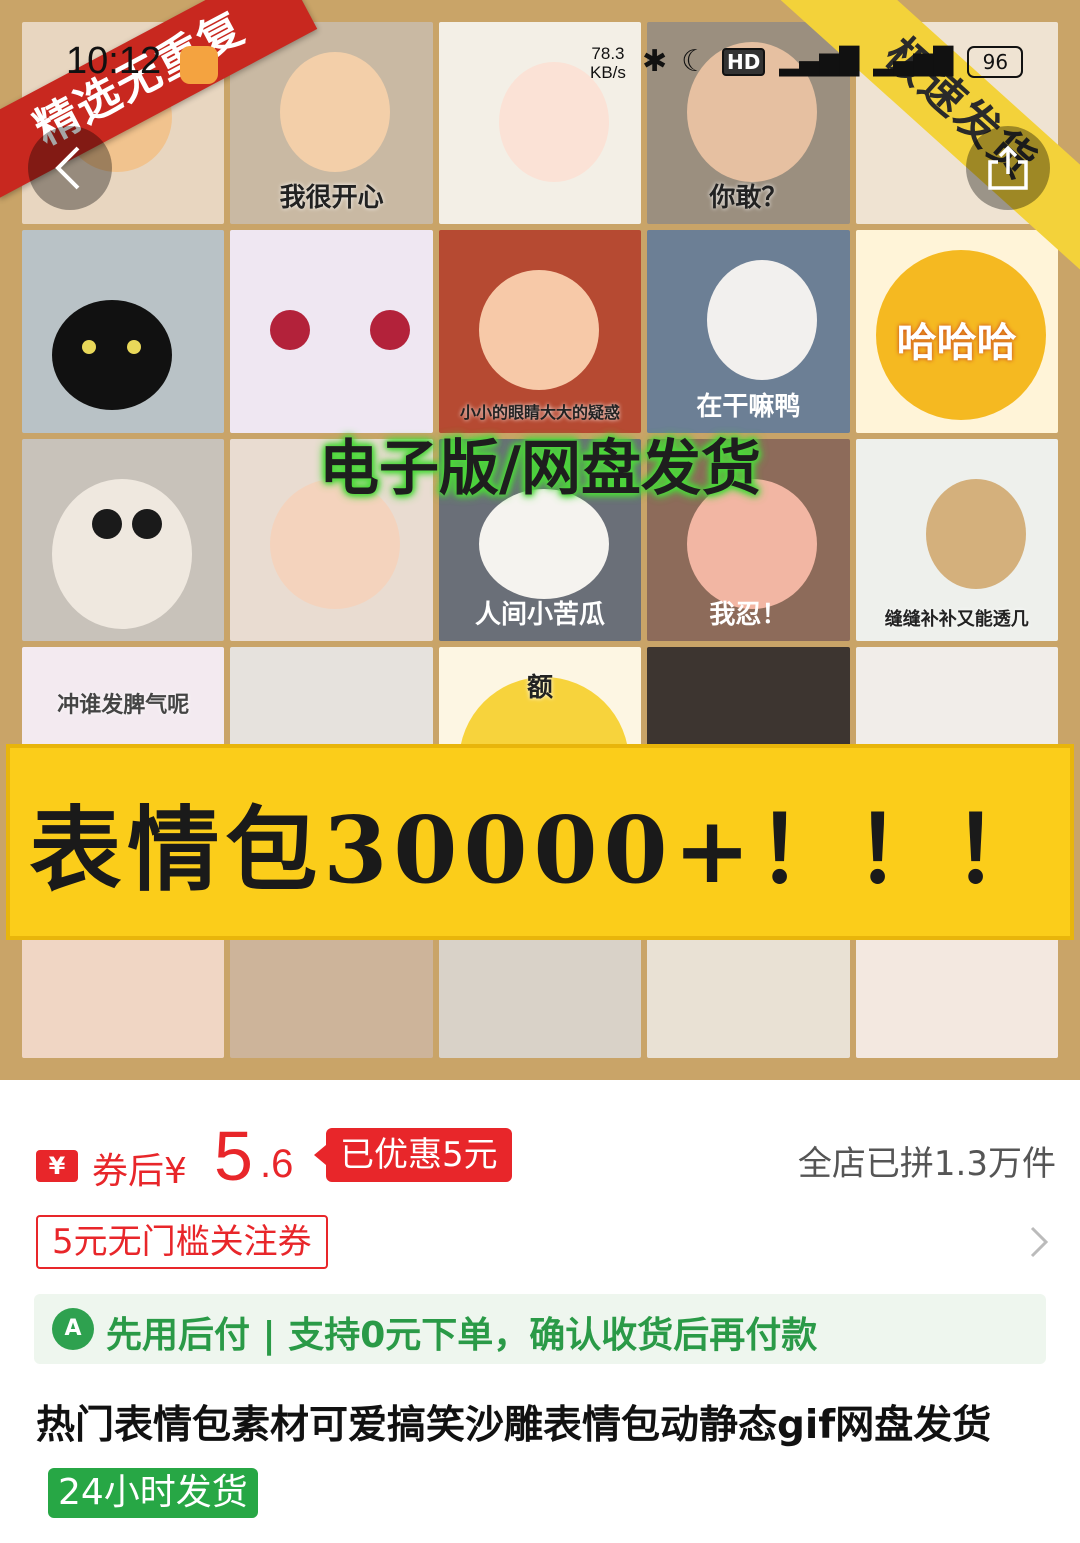 The image size is (1080, 1543). Describe the element at coordinates (995, 61) in the screenshot. I see `battery-icon: 96` at that location.